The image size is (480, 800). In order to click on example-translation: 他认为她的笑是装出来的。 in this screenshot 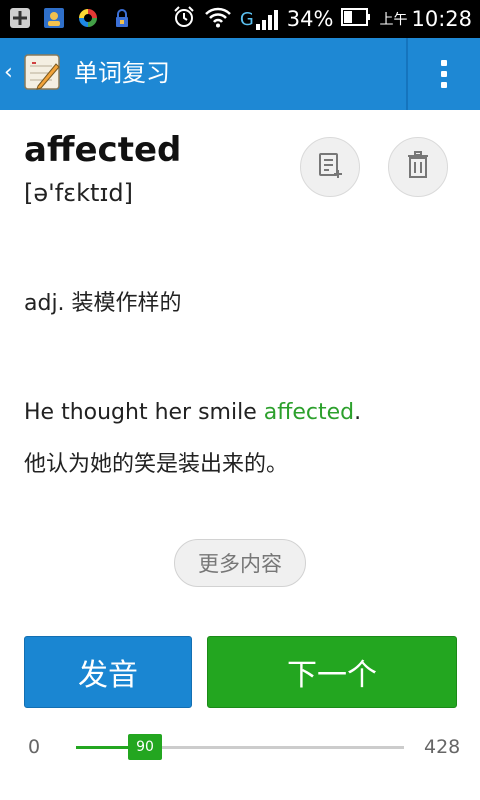, I will do `click(156, 464)`.